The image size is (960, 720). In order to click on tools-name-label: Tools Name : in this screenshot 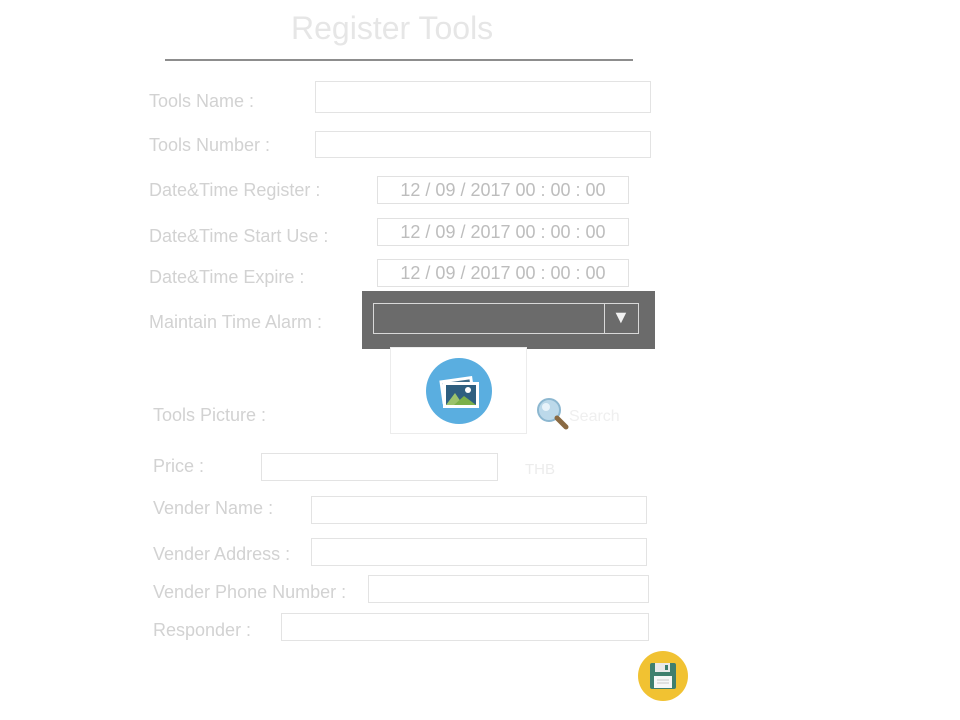, I will do `click(202, 101)`.